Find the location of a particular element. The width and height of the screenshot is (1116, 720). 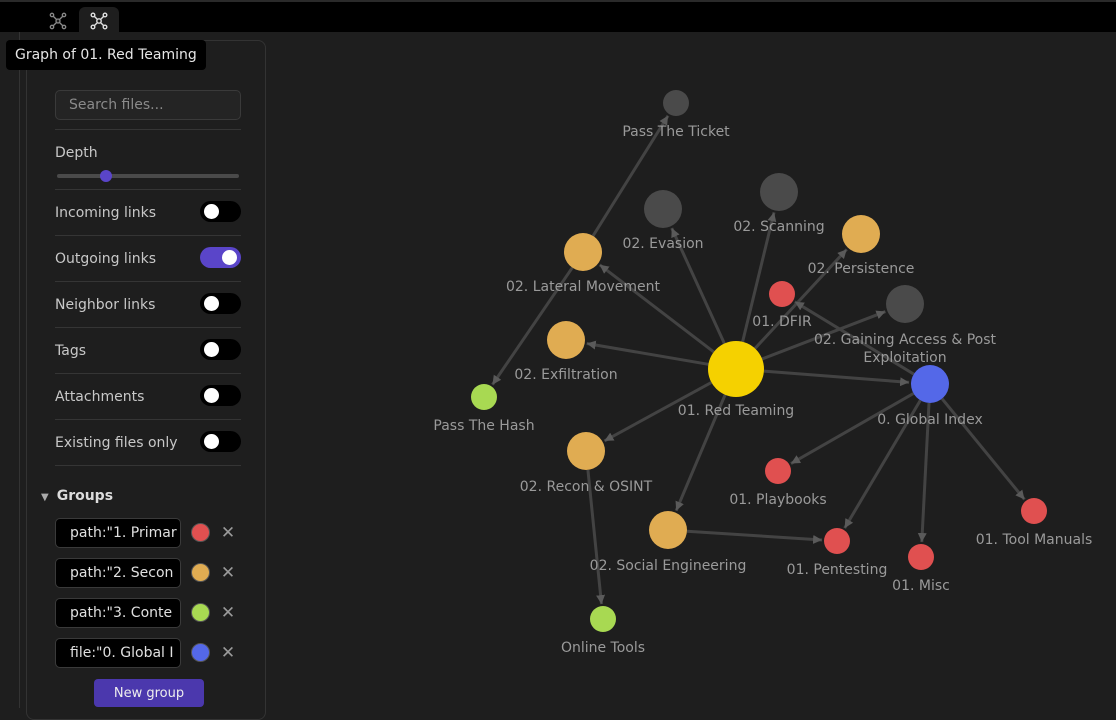

graph-node-scanning: 02. Scanning is located at coordinates (779, 204).